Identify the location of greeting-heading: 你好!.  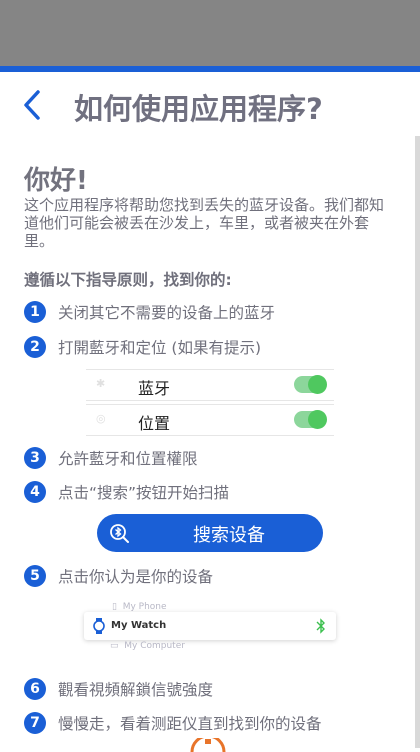
(56, 181).